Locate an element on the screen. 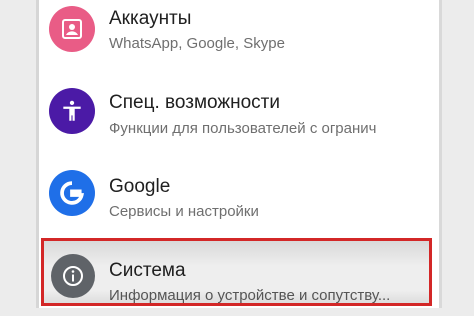 The width and height of the screenshot is (474, 316). right-frame is located at coordinates (457, 158).